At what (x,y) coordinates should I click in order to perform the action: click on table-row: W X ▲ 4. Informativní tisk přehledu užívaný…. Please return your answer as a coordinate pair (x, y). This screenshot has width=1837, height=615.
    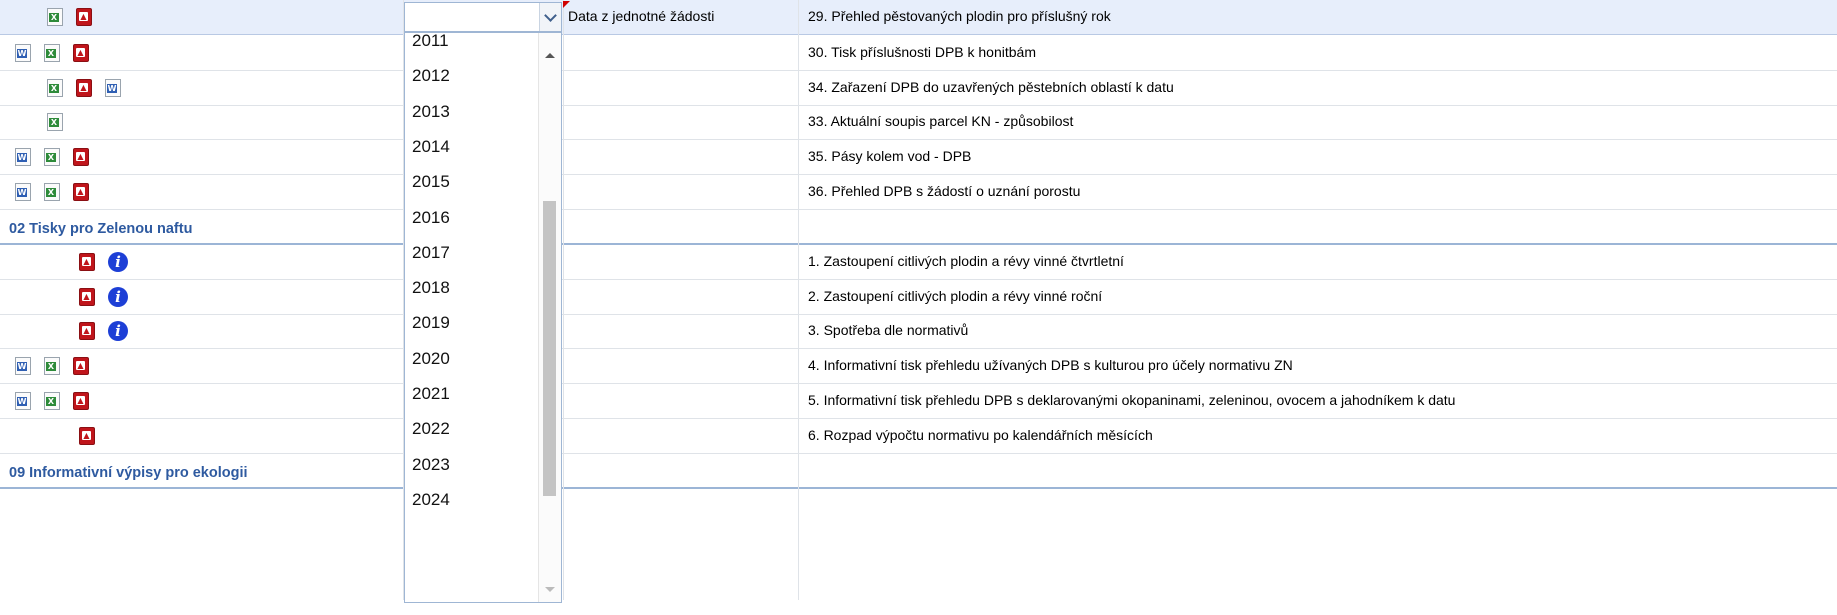
    Looking at the image, I should click on (918, 366).